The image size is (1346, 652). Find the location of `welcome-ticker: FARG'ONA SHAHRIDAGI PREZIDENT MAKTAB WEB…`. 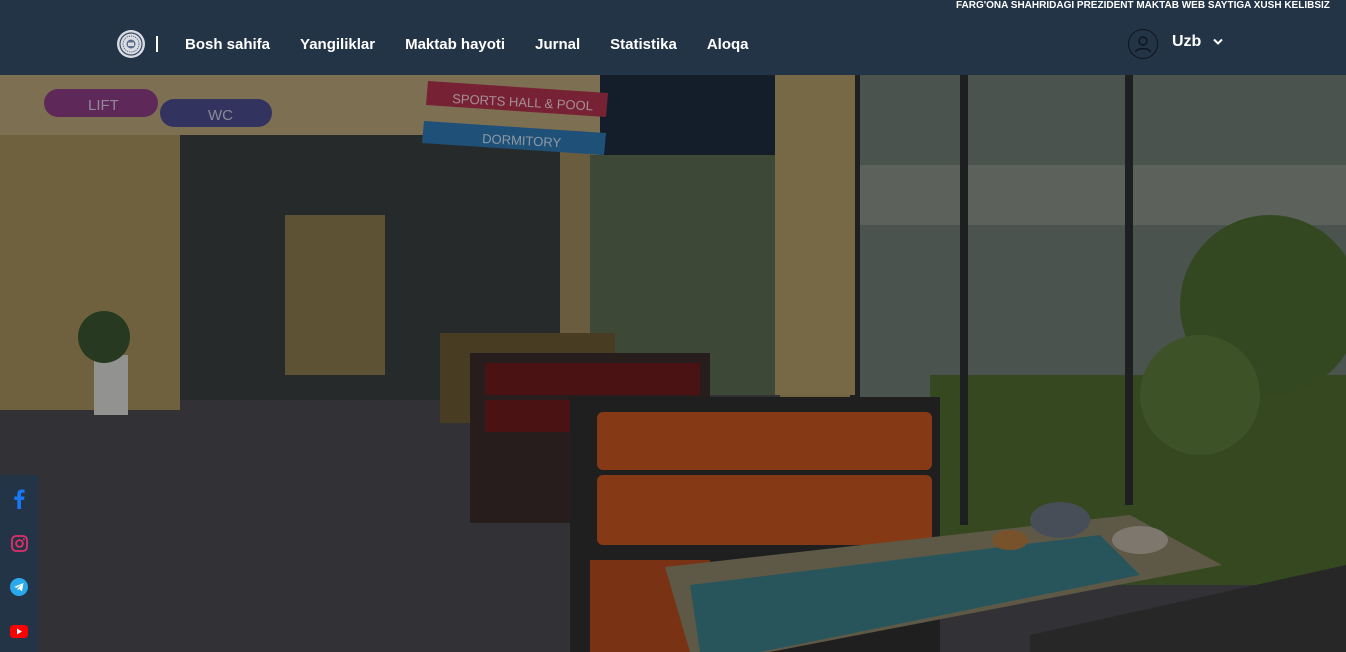

welcome-ticker: FARG'ONA SHAHRIDAGI PREZIDENT MAKTAB WEB… is located at coordinates (1151, 6).